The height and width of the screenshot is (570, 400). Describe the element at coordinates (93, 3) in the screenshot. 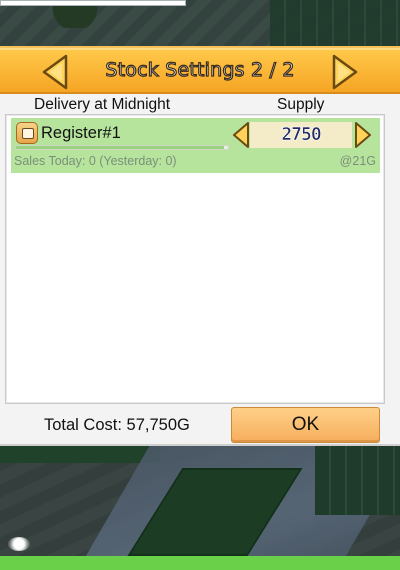

I see `top-banner-edge` at that location.